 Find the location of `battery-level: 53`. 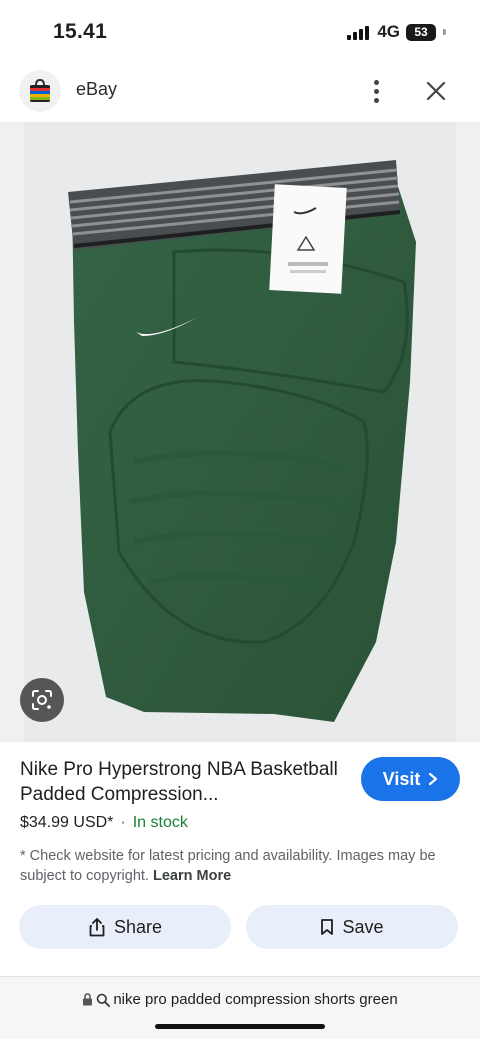

battery-level: 53 is located at coordinates (421, 32).